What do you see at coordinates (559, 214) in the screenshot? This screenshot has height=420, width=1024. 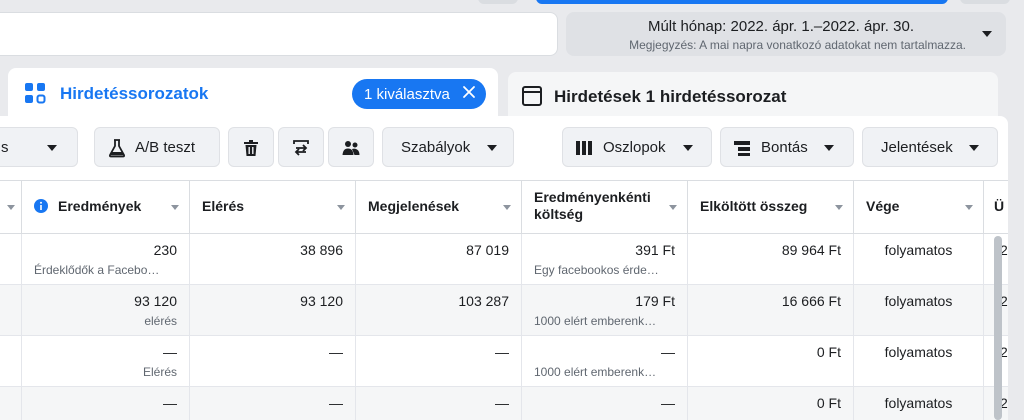 I see `column-header-cost-per-result-label-2: költség` at bounding box center [559, 214].